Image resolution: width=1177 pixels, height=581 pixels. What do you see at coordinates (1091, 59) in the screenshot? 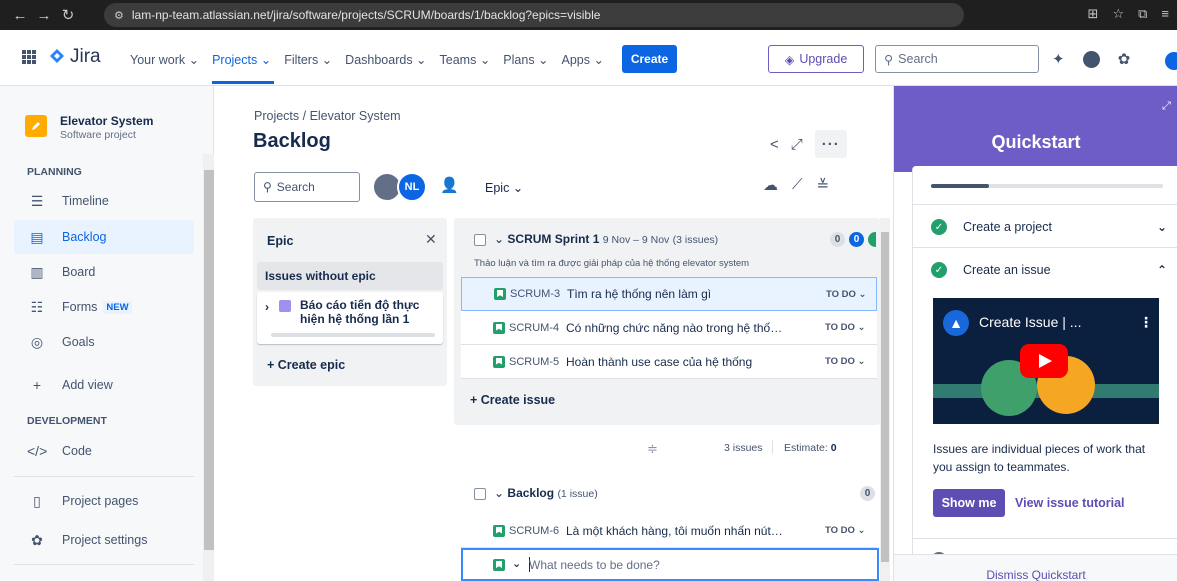
I see `help-icon: ?` at bounding box center [1091, 59].